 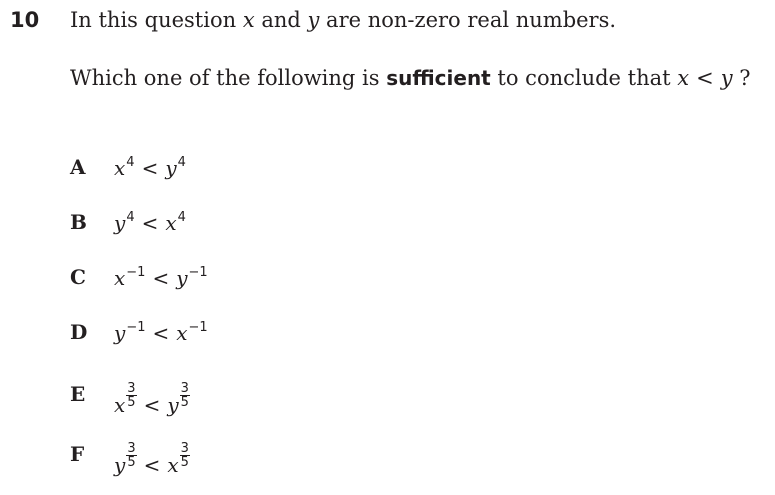 I want to click on prompt-text-pre: Which one of the following is, so click(x=228, y=78).